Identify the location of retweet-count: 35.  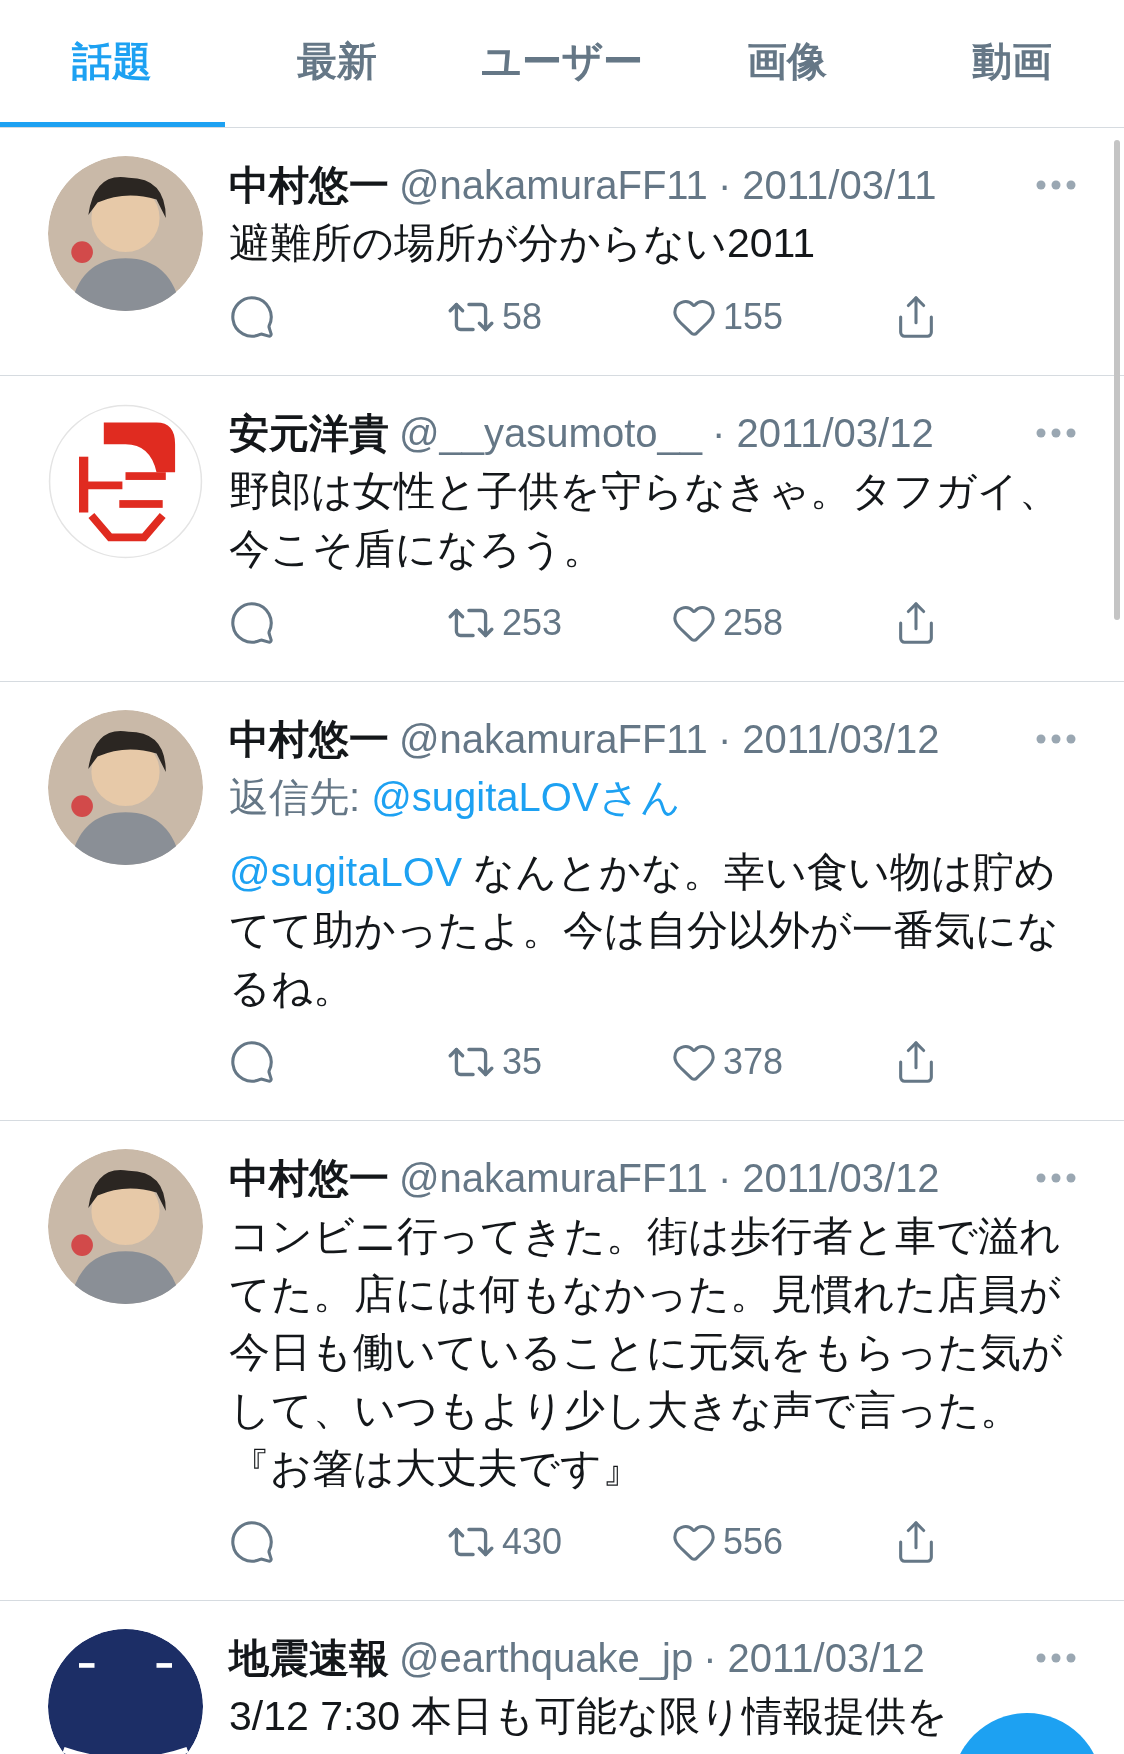
(522, 1062).